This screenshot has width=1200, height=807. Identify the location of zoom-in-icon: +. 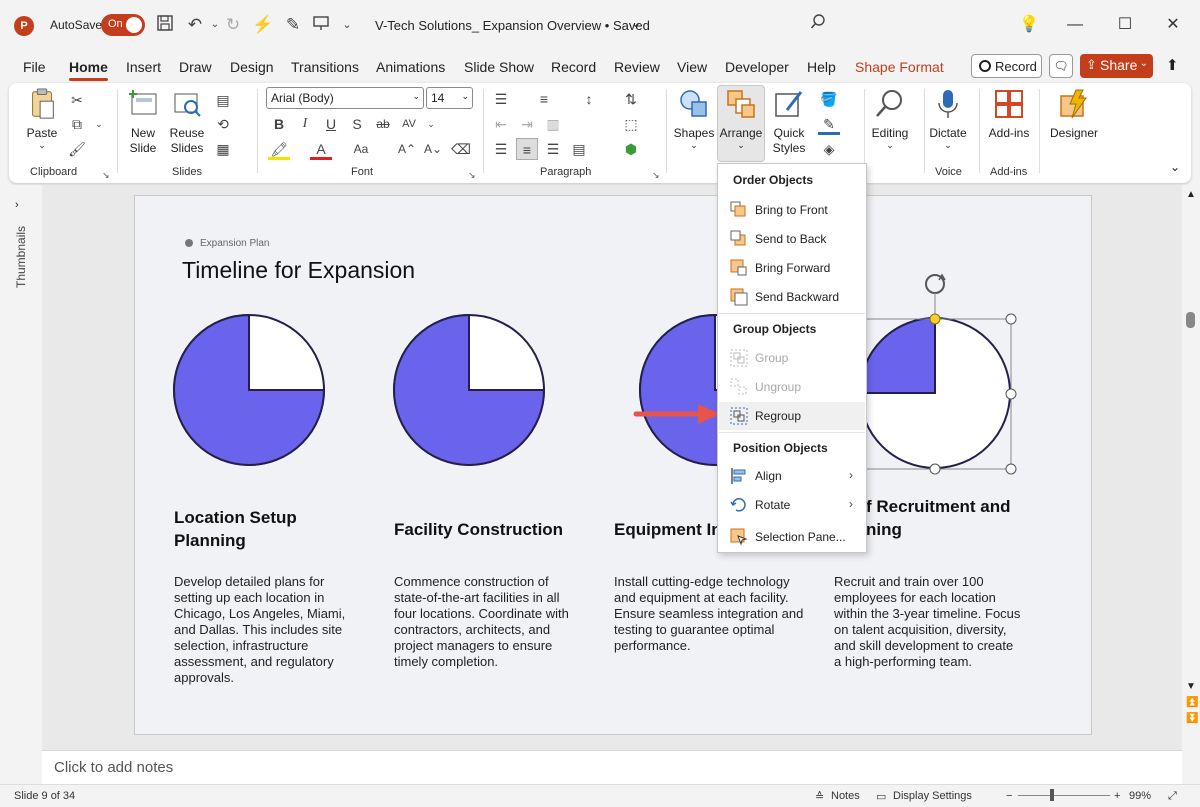
(1117, 796).